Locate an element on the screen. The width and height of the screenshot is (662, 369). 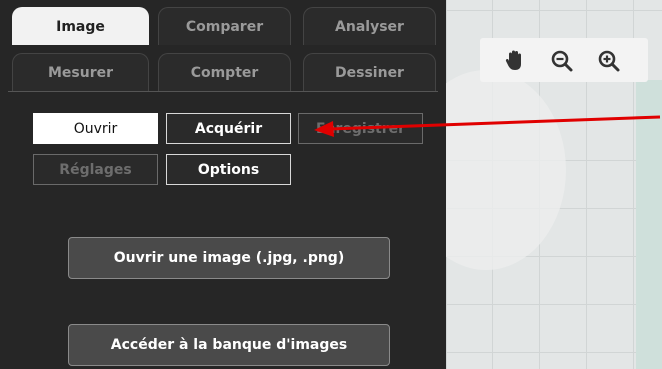
zoom-in-icon is located at coordinates (609, 61).